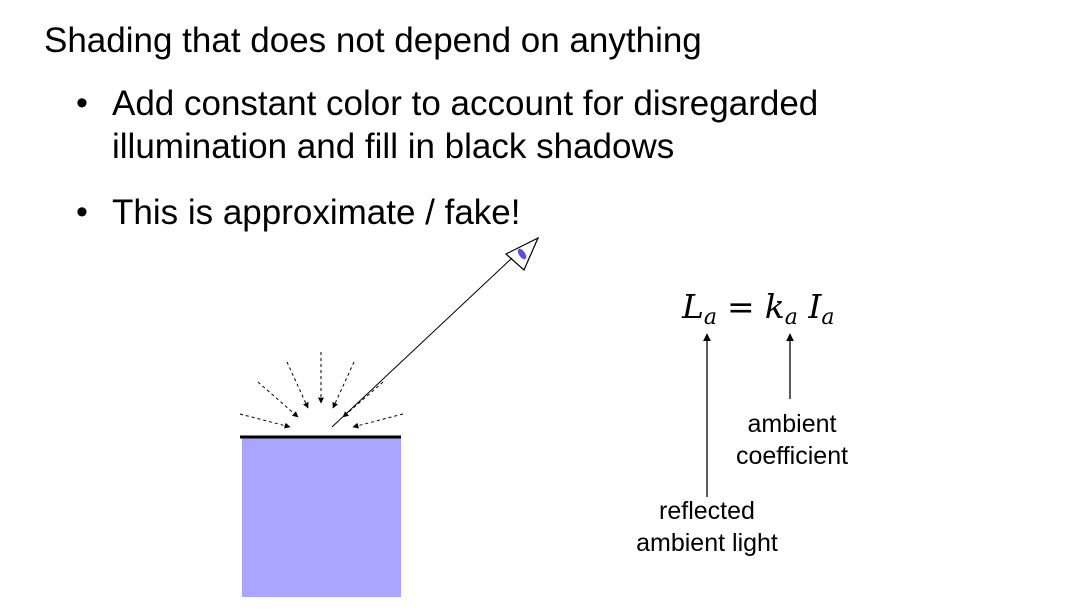 The height and width of the screenshot is (614, 1076). What do you see at coordinates (741, 306) in the screenshot?
I see `eq-operator: =` at bounding box center [741, 306].